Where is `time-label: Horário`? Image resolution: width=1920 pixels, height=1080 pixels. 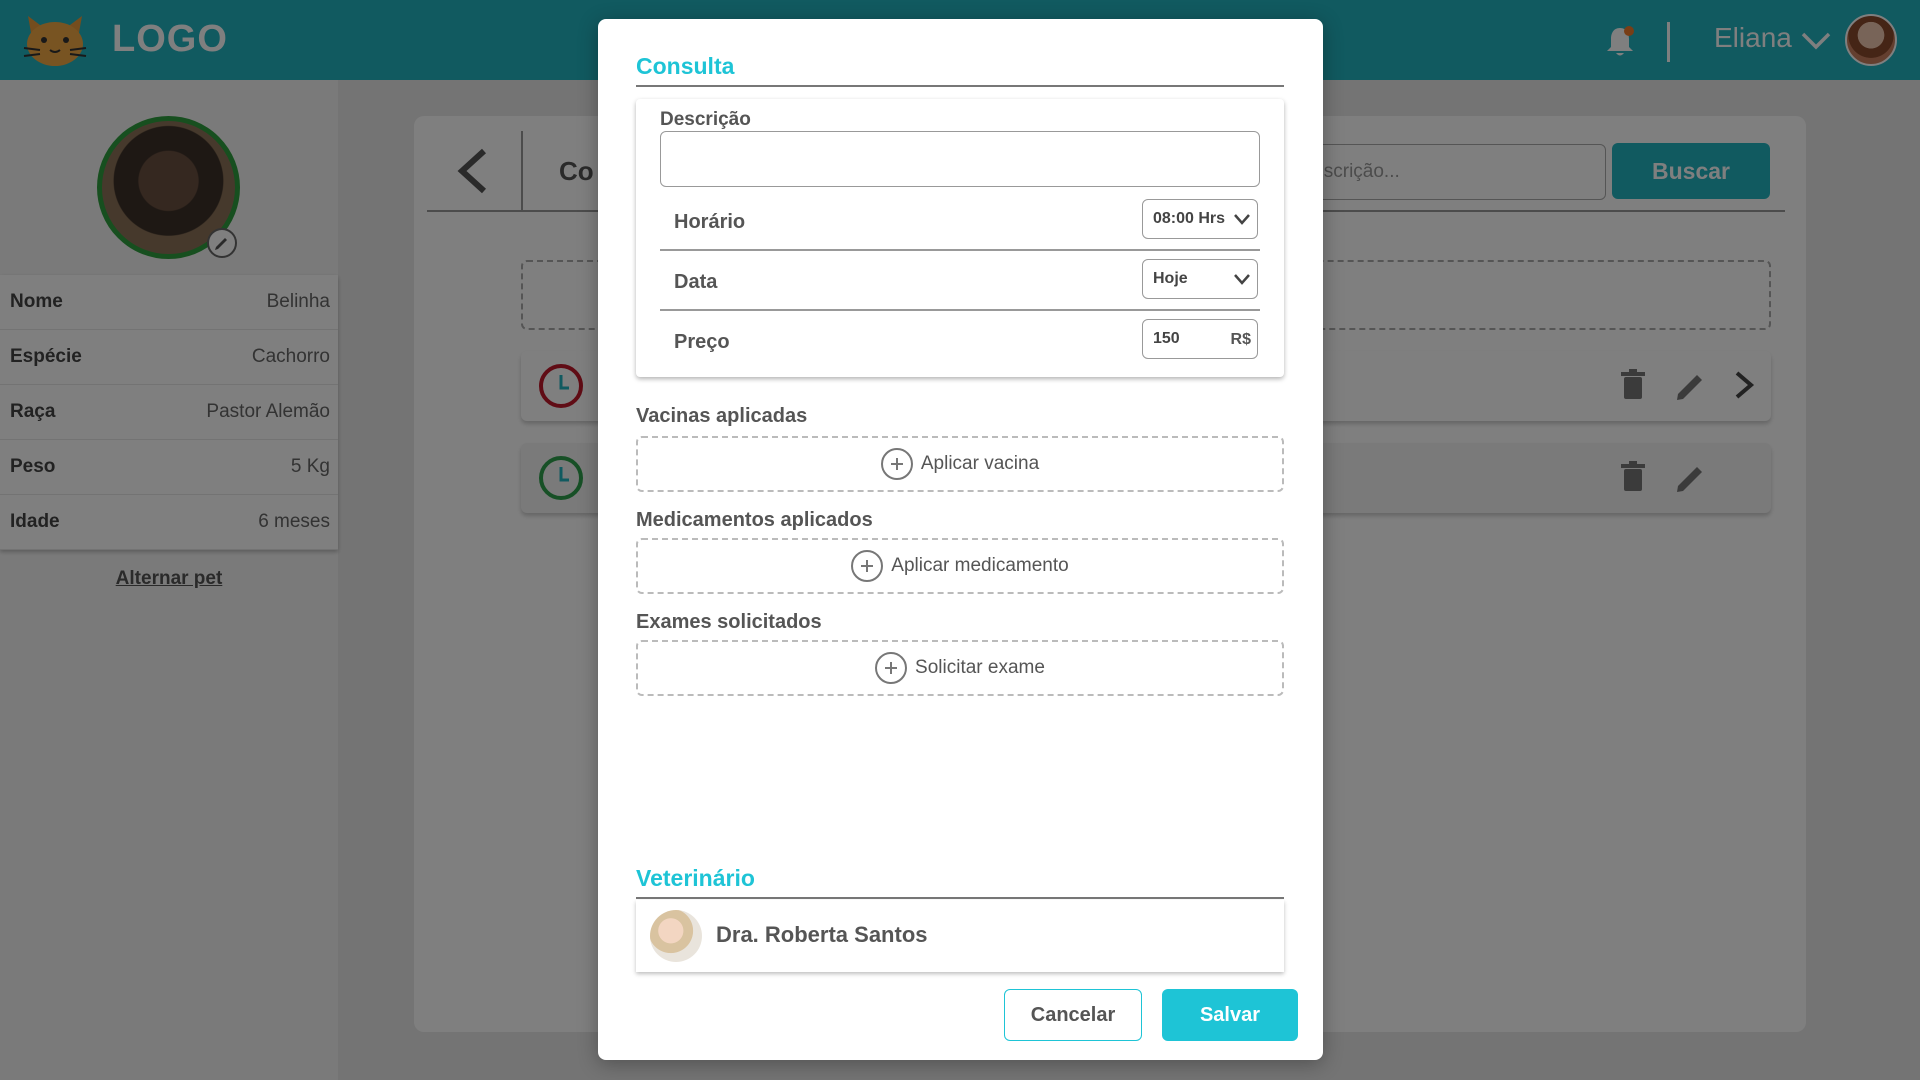 time-label: Horário is located at coordinates (710, 222).